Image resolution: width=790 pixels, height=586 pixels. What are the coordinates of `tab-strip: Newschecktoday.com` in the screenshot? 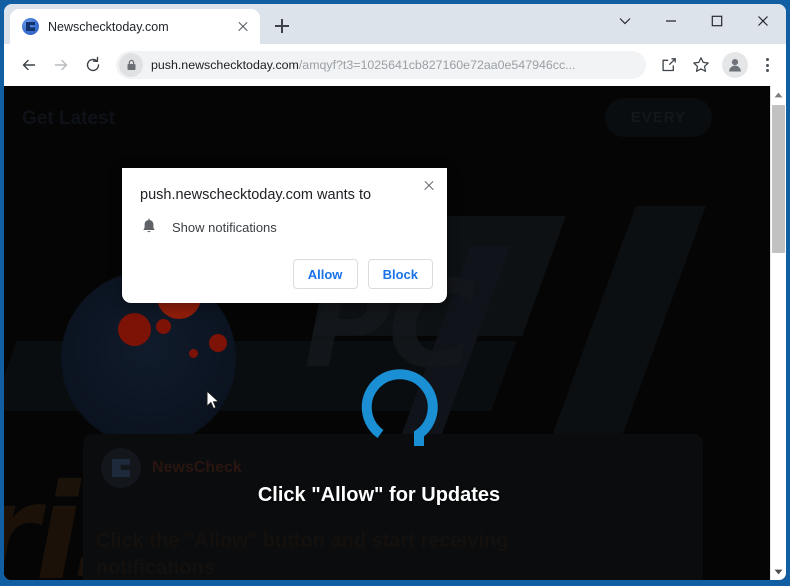 It's located at (395, 24).